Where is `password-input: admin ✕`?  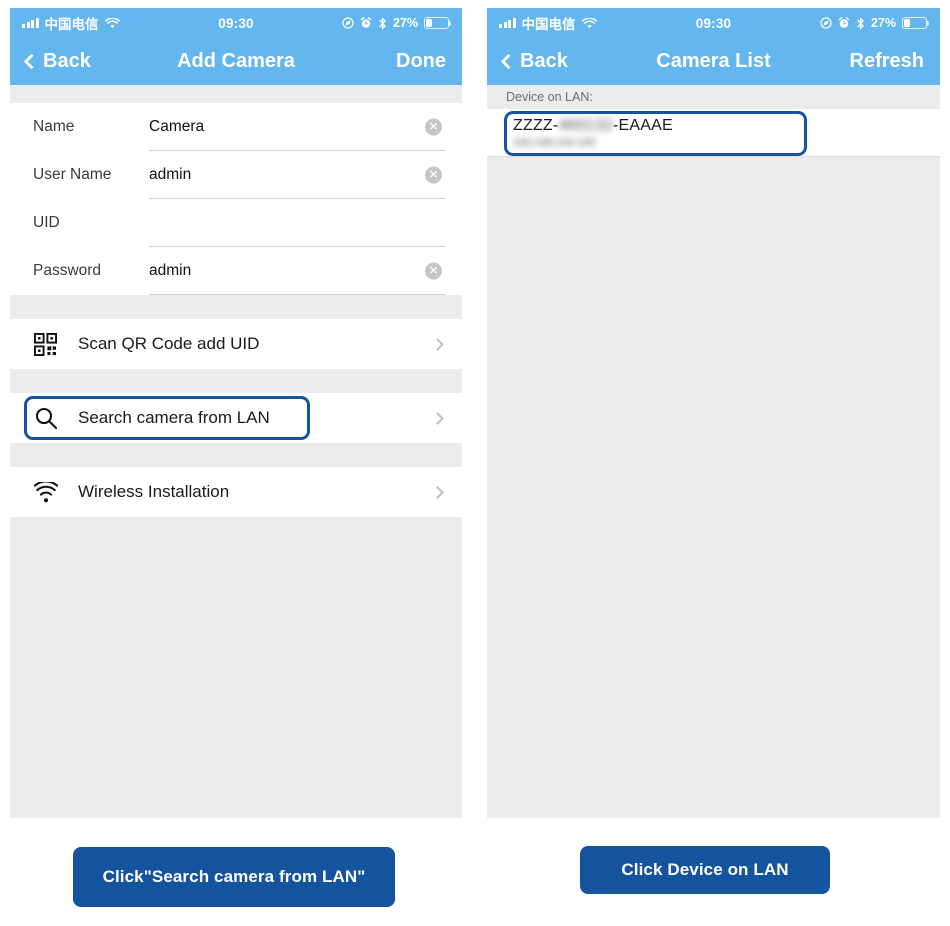 password-input: admin ✕ is located at coordinates (297, 271).